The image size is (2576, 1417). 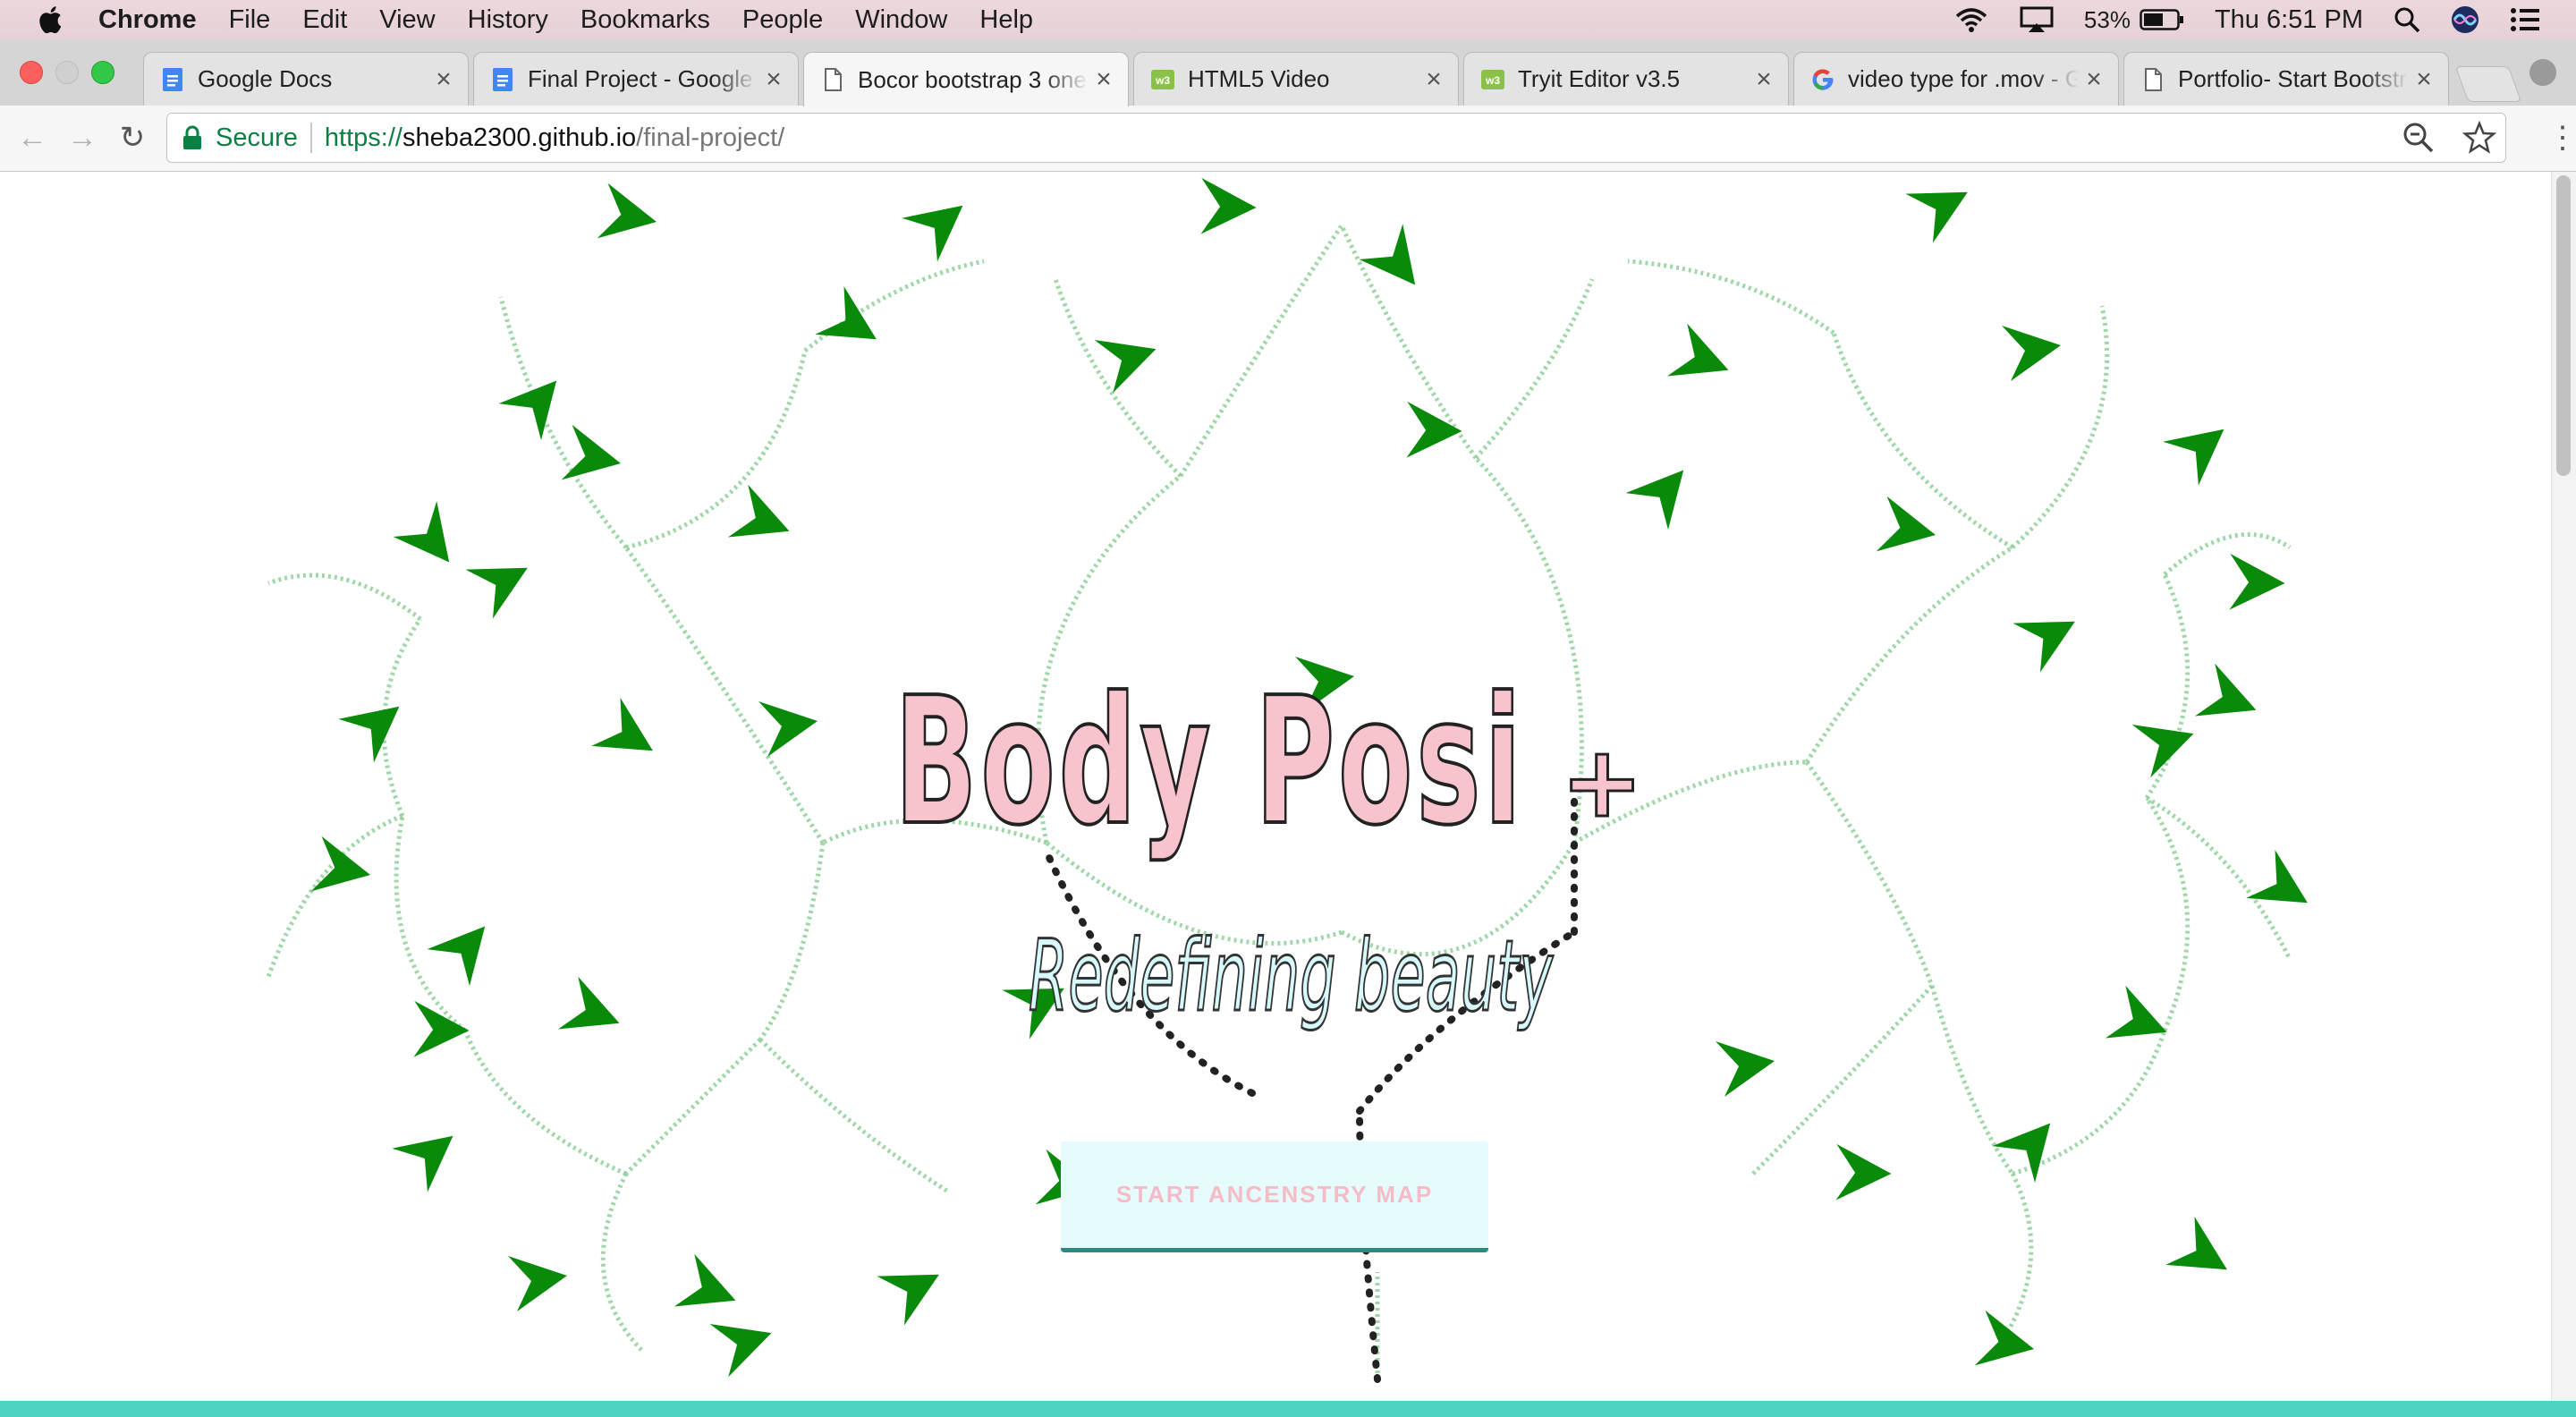 What do you see at coordinates (1956, 79) in the screenshot?
I see `tab-google-search: video type for .mov - Google Search ×` at bounding box center [1956, 79].